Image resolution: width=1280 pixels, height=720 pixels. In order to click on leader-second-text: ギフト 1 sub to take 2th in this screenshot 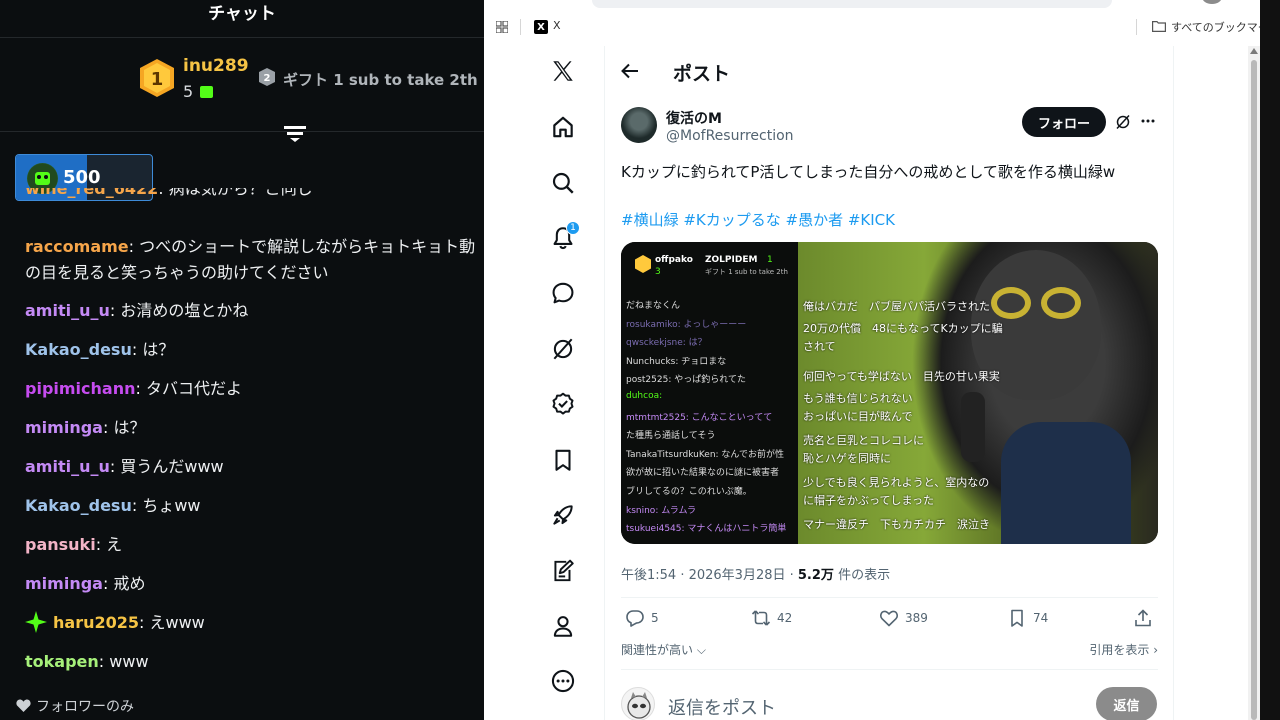, I will do `click(380, 80)`.